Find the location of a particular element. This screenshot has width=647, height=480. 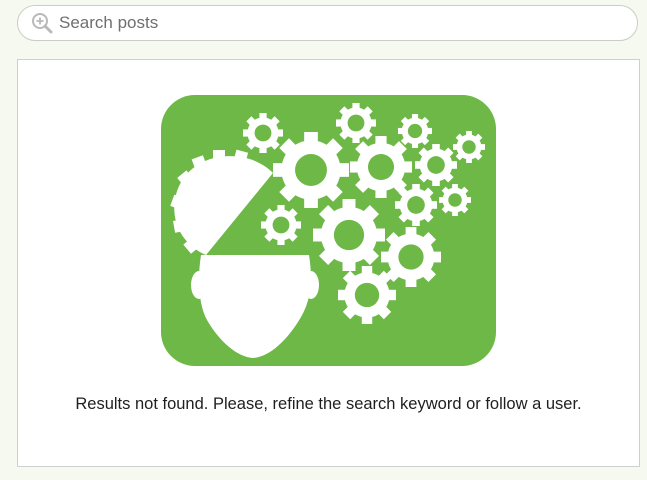

search-input is located at coordinates (329, 23).